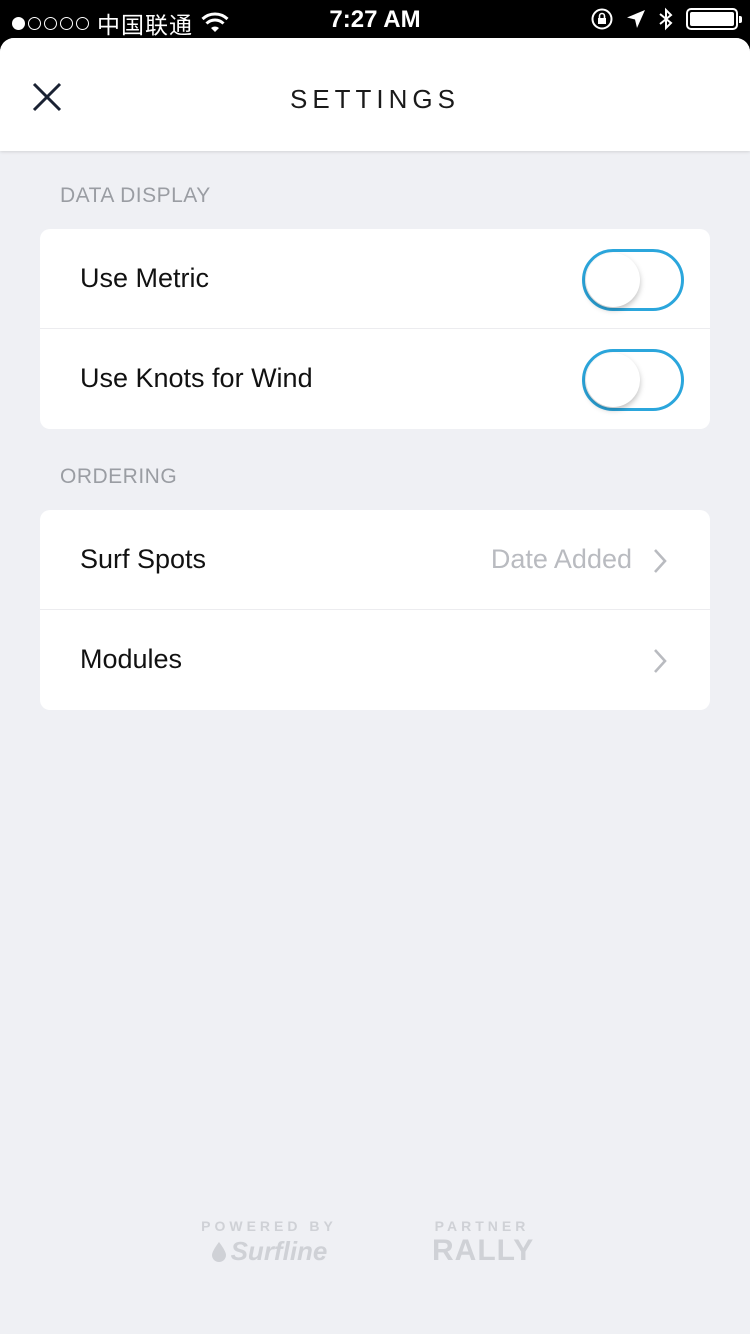 This screenshot has height=1334, width=750. I want to click on partner-label: PARTNER, so click(482, 1226).